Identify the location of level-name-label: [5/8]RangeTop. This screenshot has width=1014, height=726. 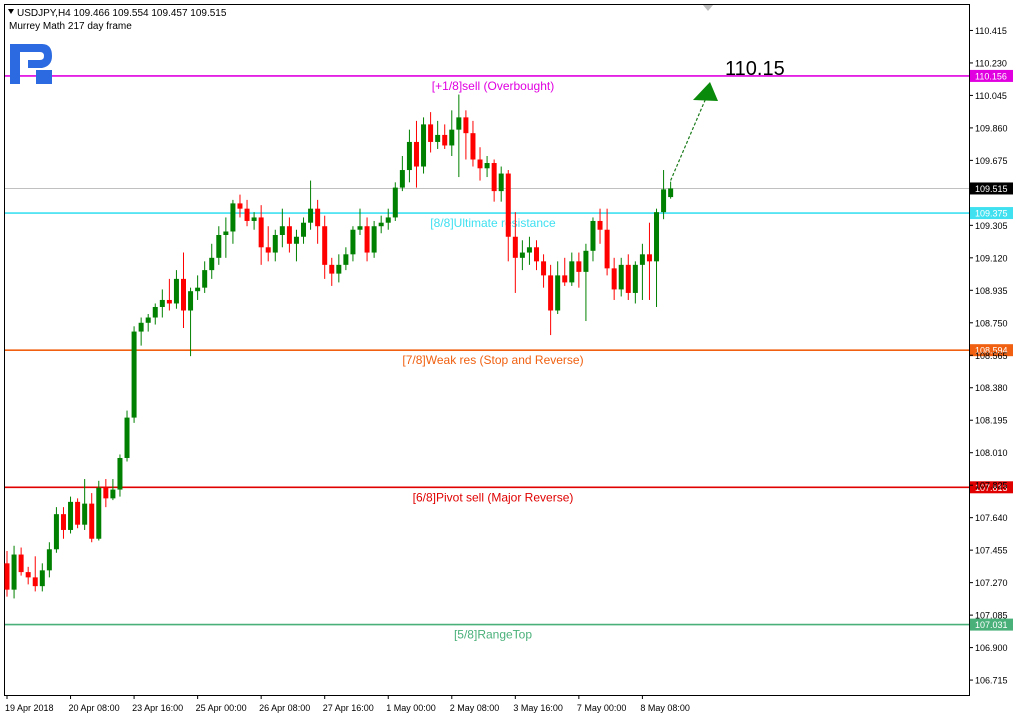
(493, 635).